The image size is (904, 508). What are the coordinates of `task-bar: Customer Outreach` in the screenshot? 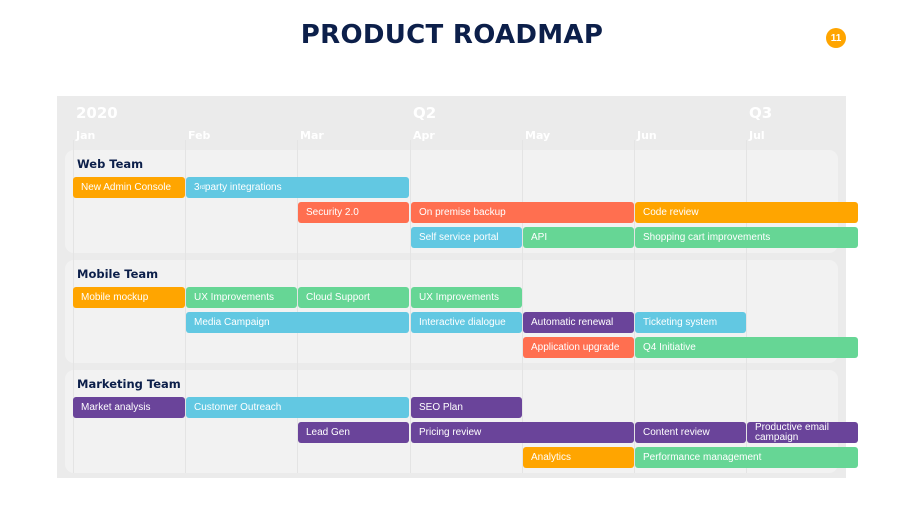 It's located at (297, 407).